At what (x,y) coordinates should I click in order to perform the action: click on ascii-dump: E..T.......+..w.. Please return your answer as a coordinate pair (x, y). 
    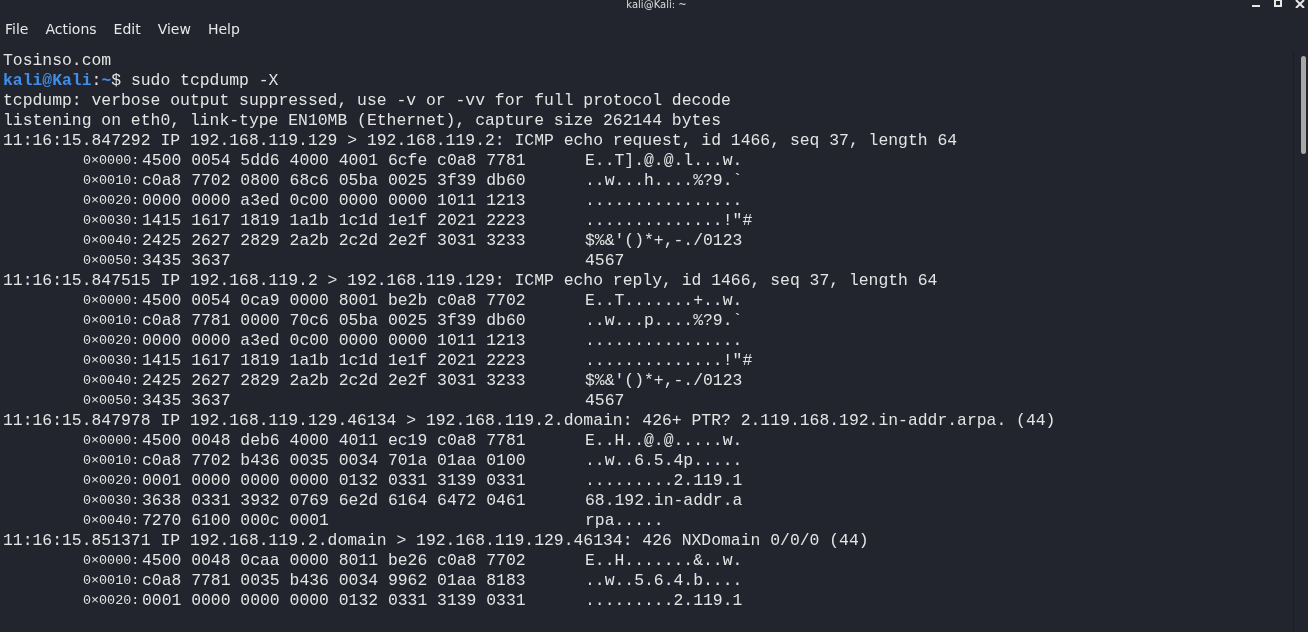
    Looking at the image, I should click on (664, 301).